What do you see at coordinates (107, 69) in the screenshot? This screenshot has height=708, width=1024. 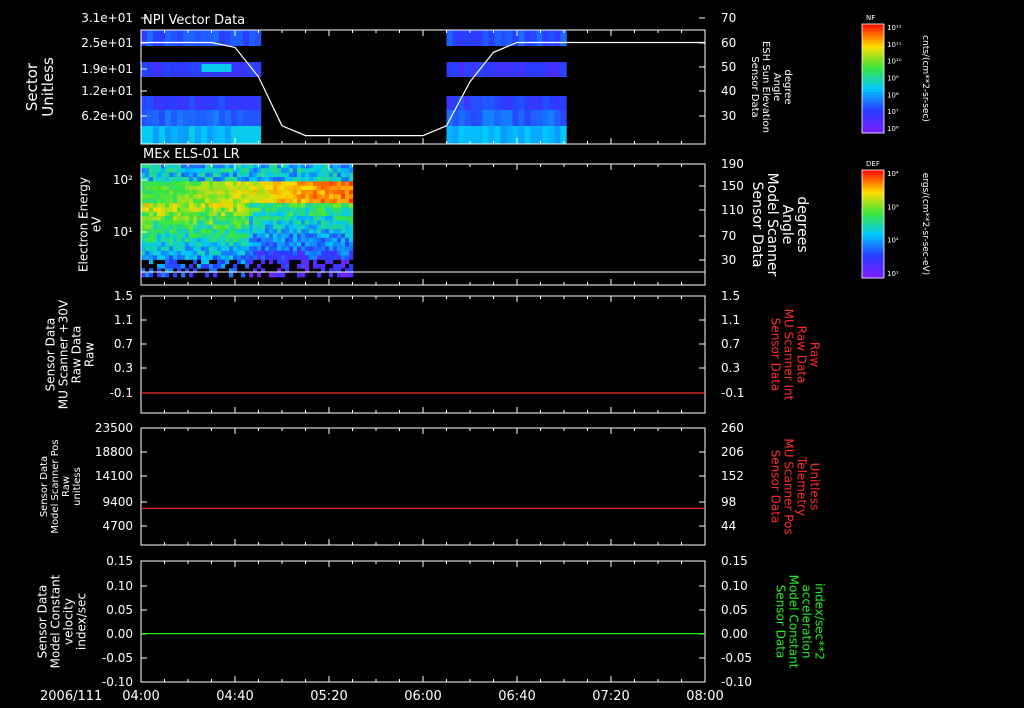 I see `y-tick-label: 1.9e+01` at bounding box center [107, 69].